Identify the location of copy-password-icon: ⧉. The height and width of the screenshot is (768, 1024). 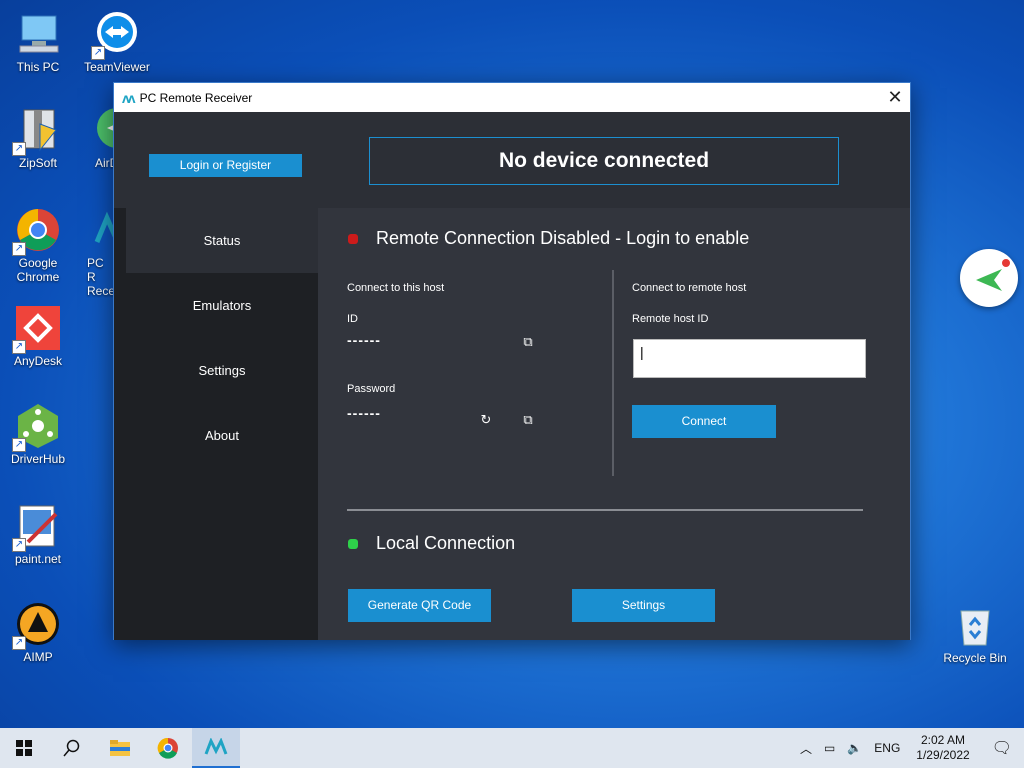
(528, 420).